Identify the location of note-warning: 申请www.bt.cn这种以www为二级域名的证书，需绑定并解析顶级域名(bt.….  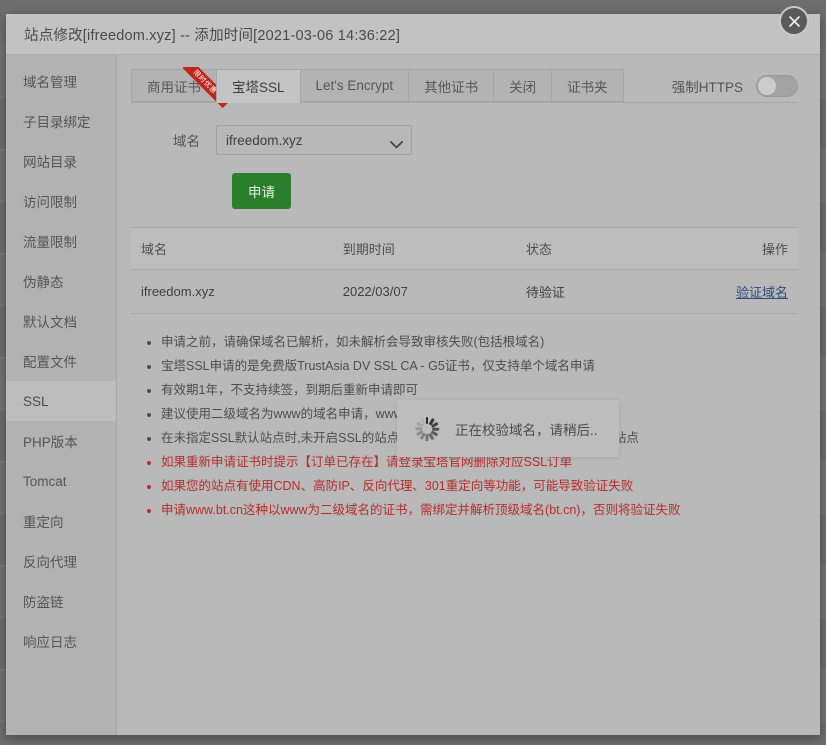
(479, 510).